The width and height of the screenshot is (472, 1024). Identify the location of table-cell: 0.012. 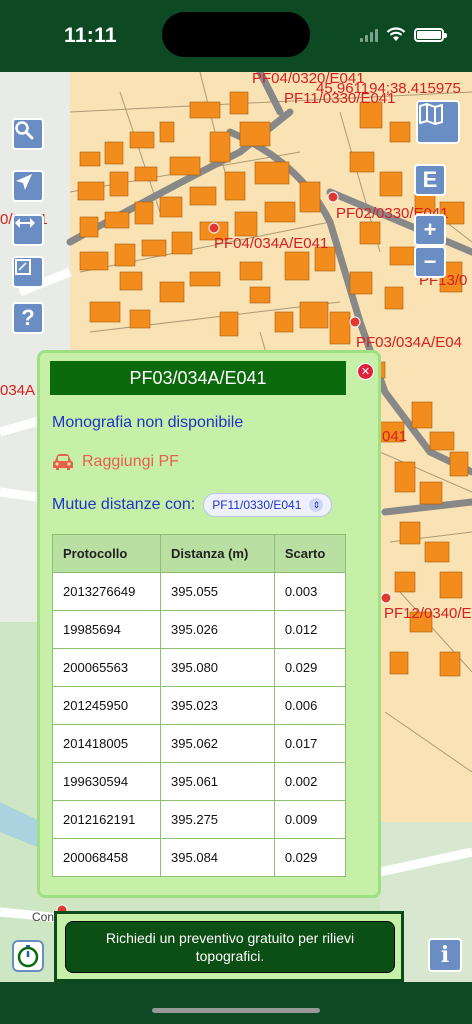
(310, 629).